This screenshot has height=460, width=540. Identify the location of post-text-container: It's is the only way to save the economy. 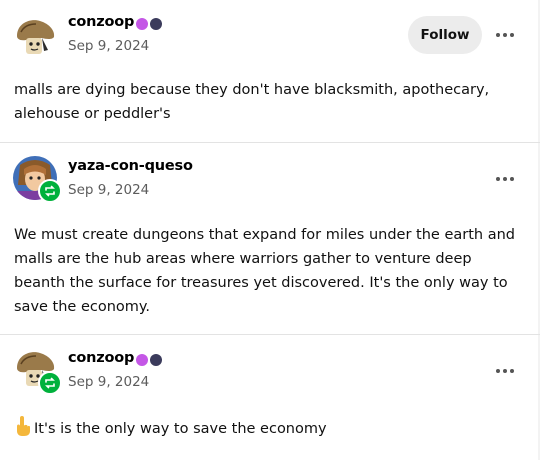
(269, 428).